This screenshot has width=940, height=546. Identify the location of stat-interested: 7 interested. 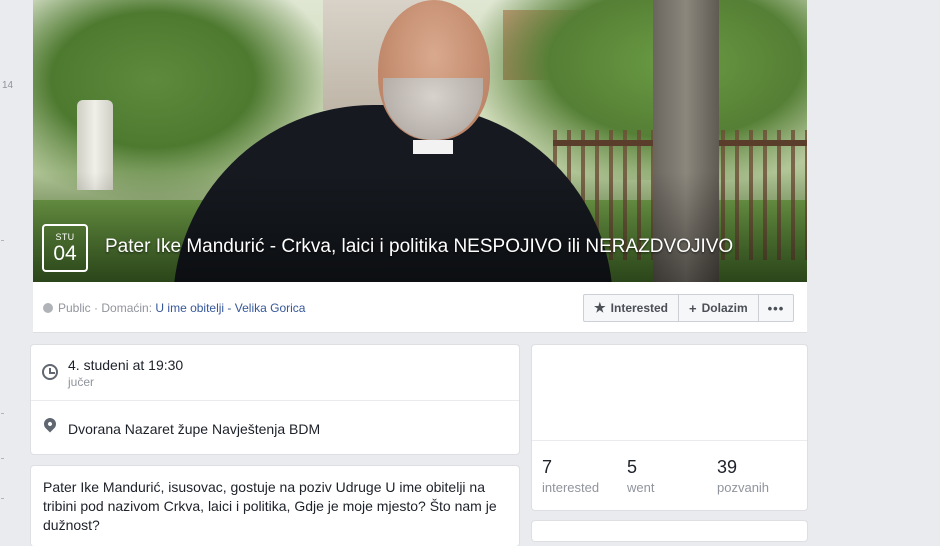
(570, 476).